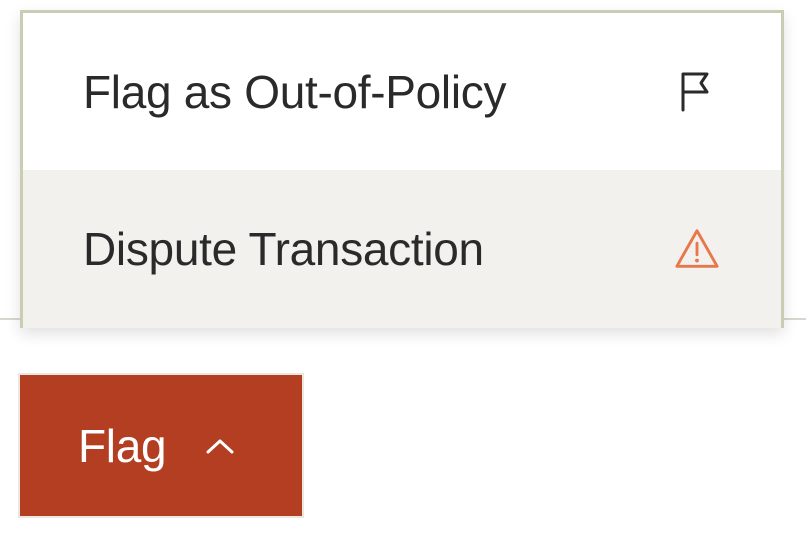 This screenshot has height=536, width=806. Describe the element at coordinates (295, 91) in the screenshot. I see `menu-item-label: Flag as Out-of-Policy` at that location.